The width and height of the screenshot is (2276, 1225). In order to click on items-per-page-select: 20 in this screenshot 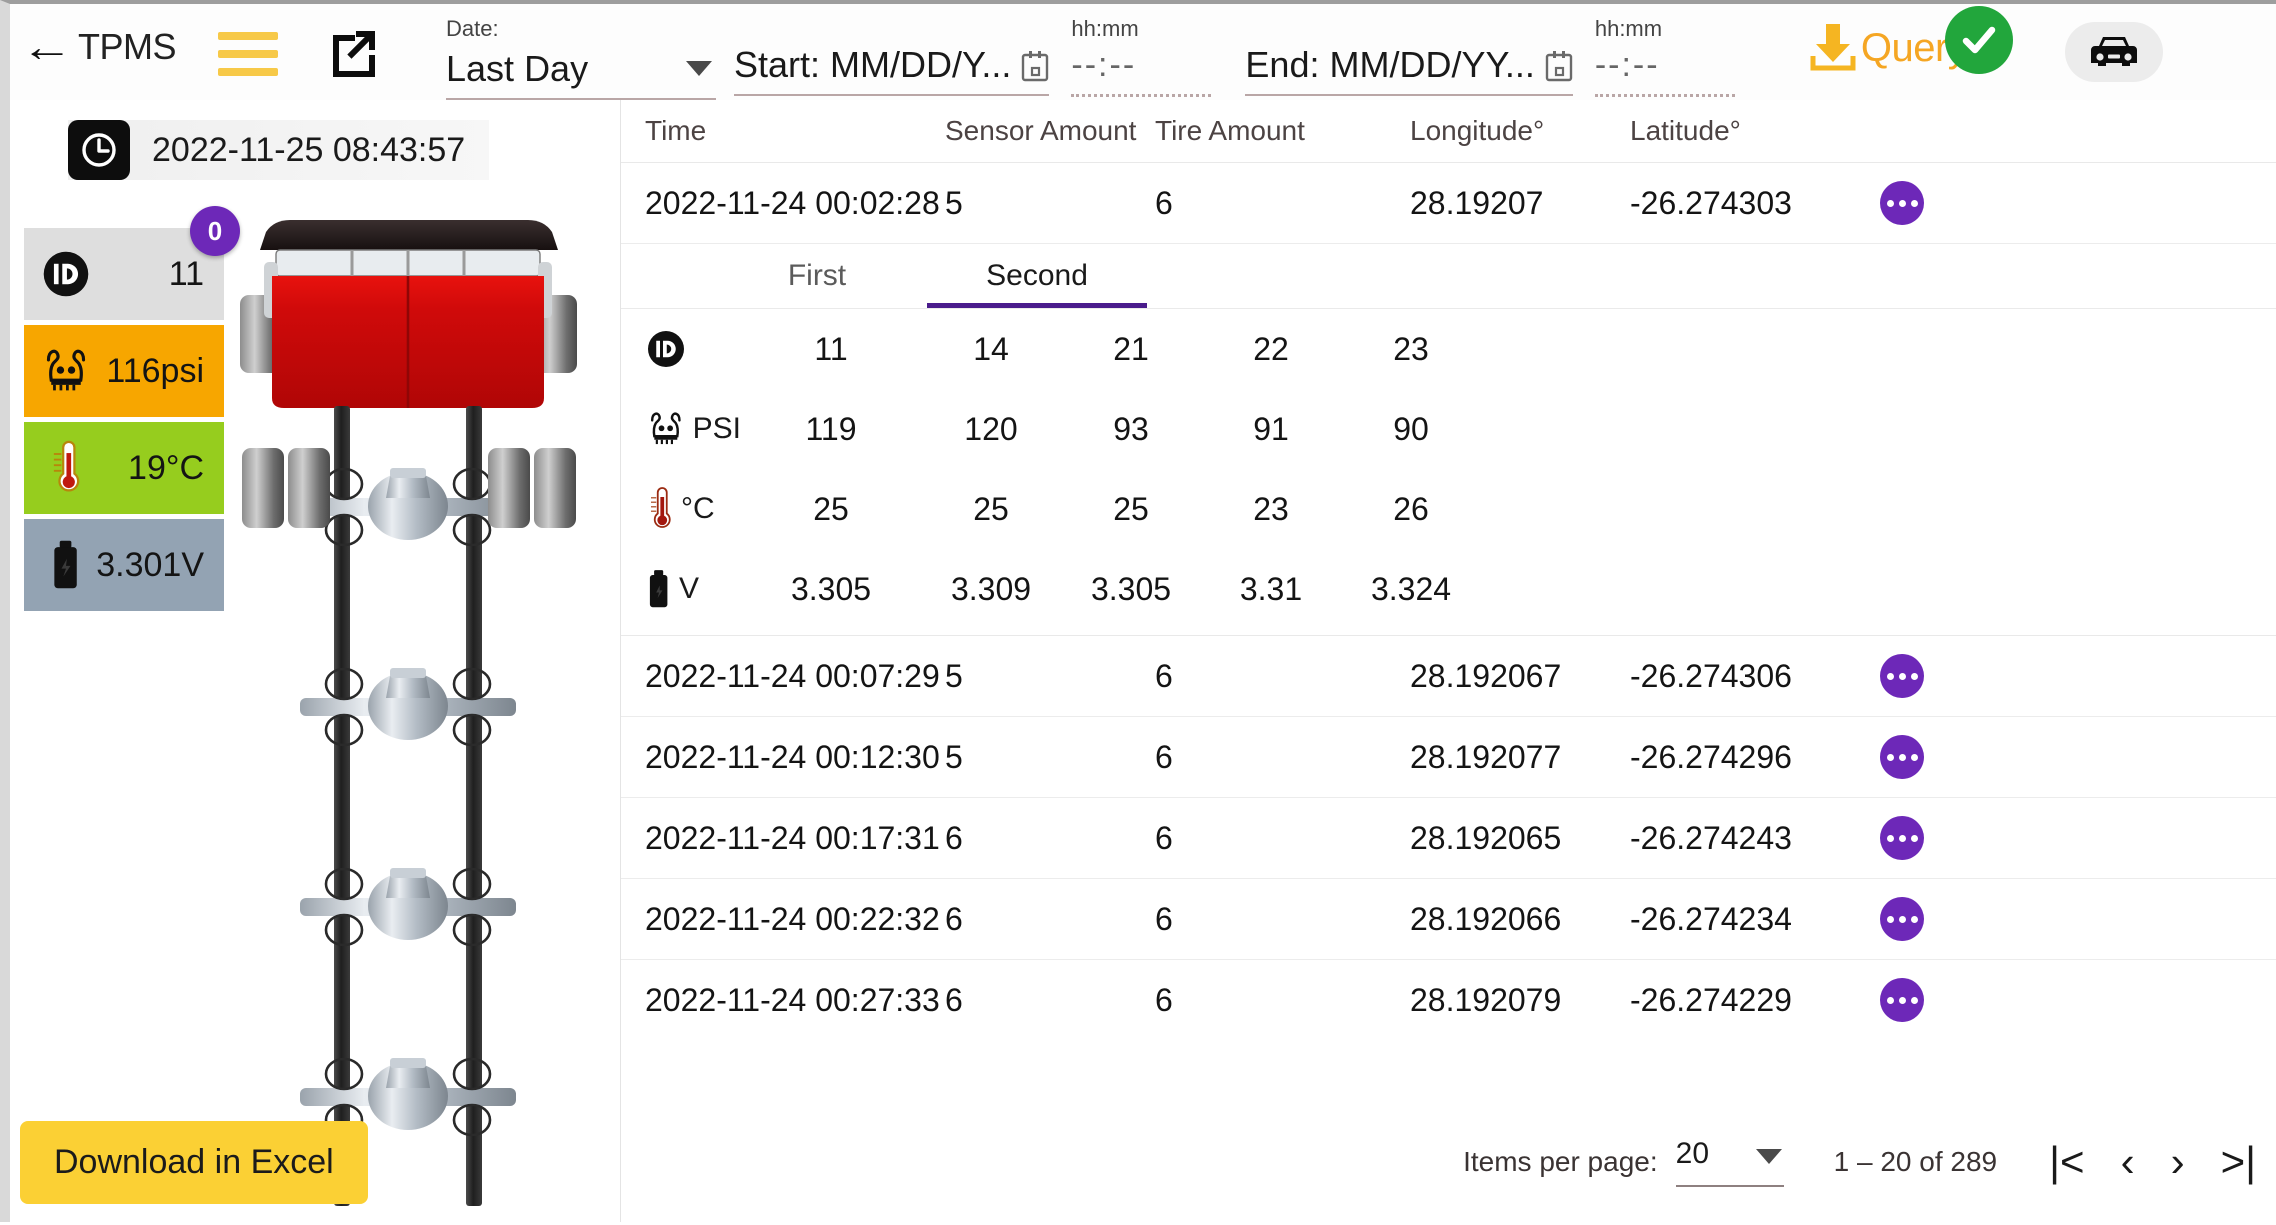, I will do `click(1729, 1162)`.